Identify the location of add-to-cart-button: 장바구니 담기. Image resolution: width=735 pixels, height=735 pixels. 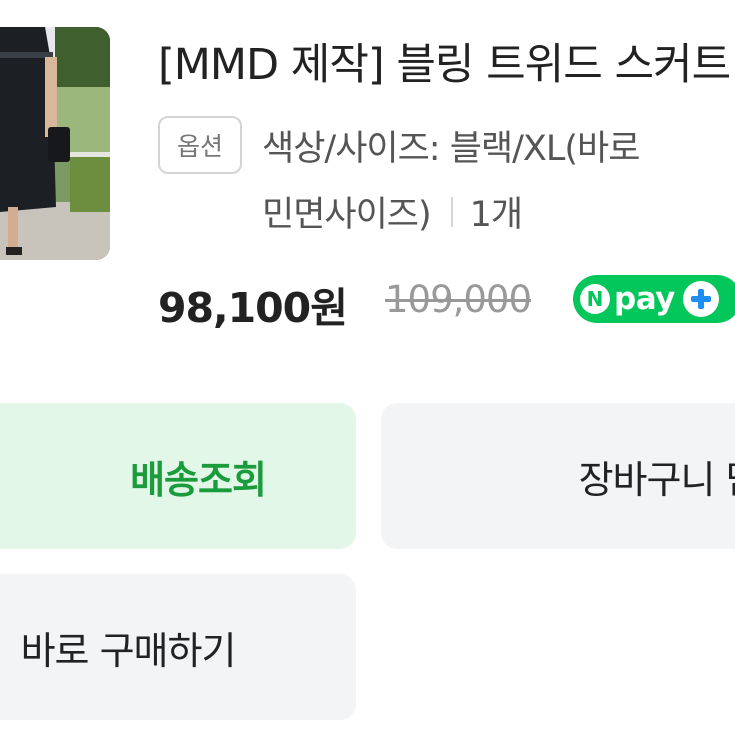
(558, 476).